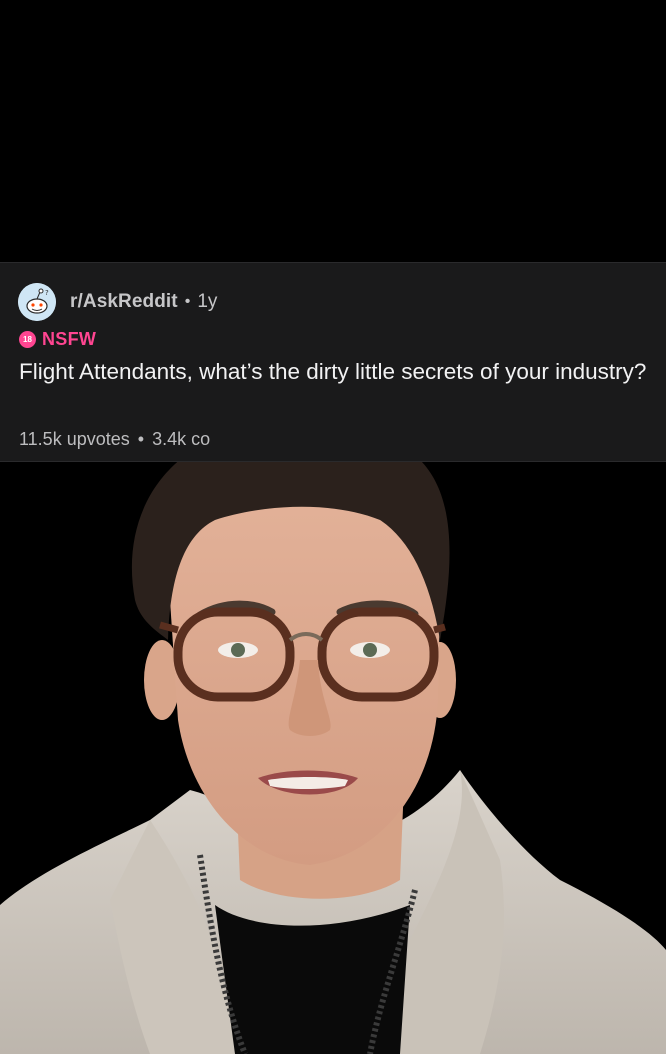  What do you see at coordinates (74, 439) in the screenshot?
I see `upvote-count: 11.5k upvotes` at bounding box center [74, 439].